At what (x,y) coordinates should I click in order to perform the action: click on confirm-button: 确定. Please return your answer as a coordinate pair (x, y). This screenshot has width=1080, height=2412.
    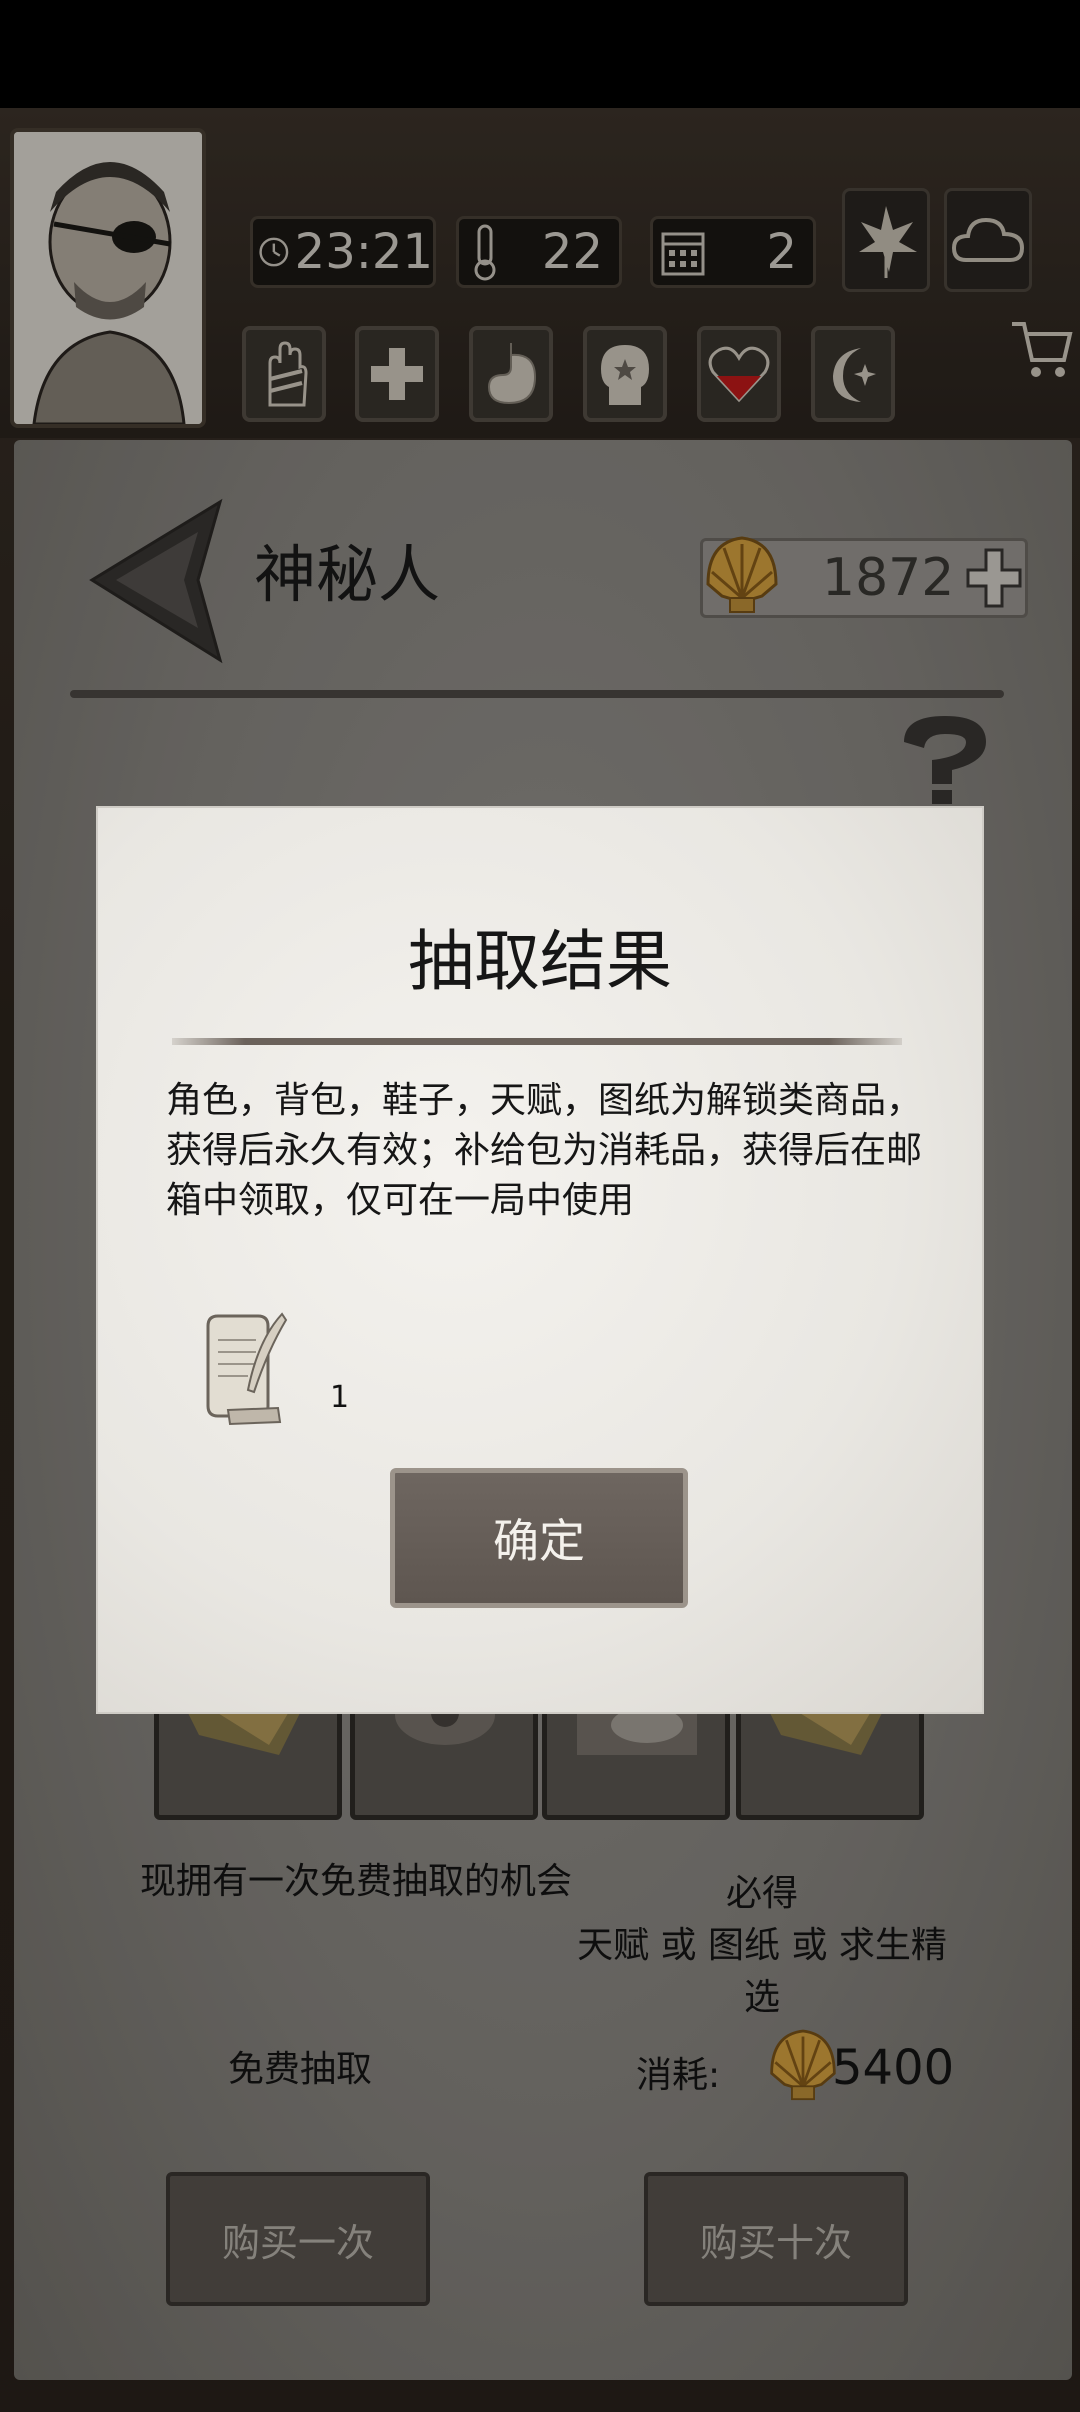
    Looking at the image, I should click on (539, 1538).